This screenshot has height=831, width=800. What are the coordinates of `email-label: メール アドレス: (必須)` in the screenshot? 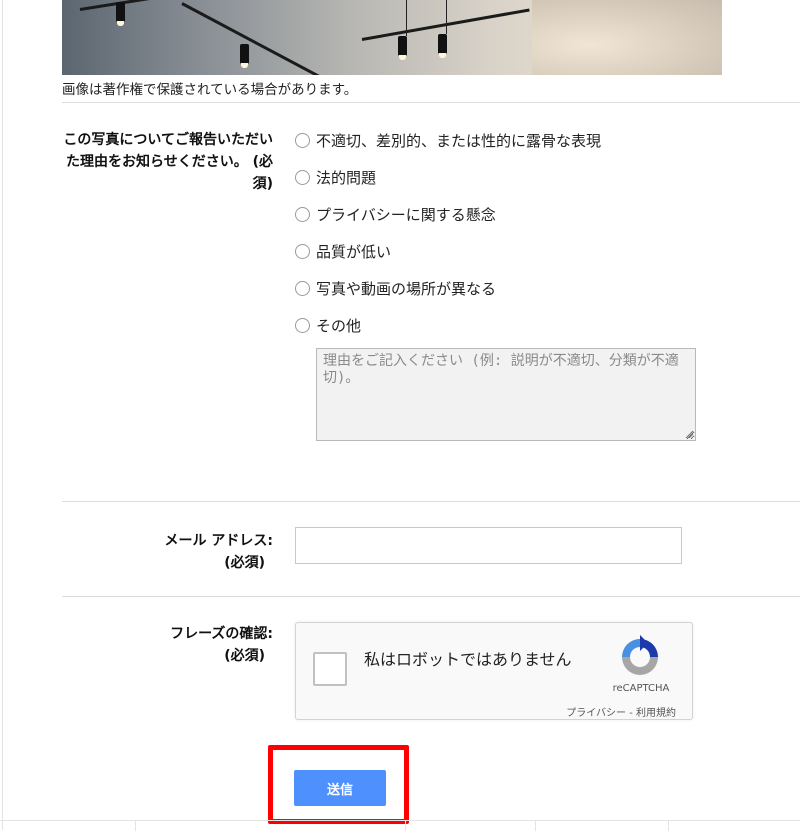 It's located at (163, 552).